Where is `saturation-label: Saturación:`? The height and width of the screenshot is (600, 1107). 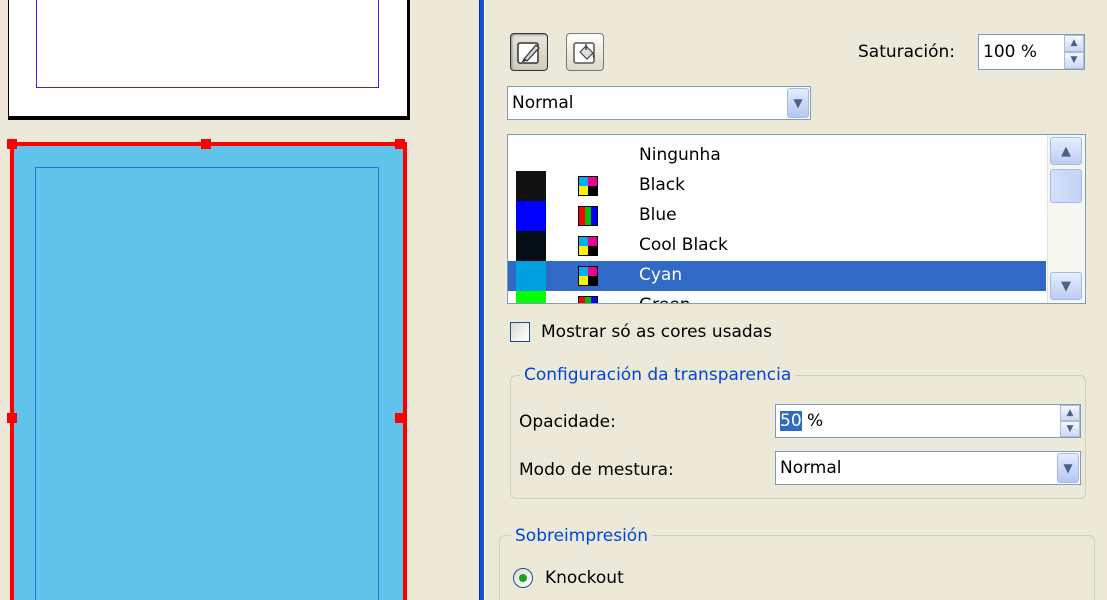 saturation-label: Saturación: is located at coordinates (907, 52).